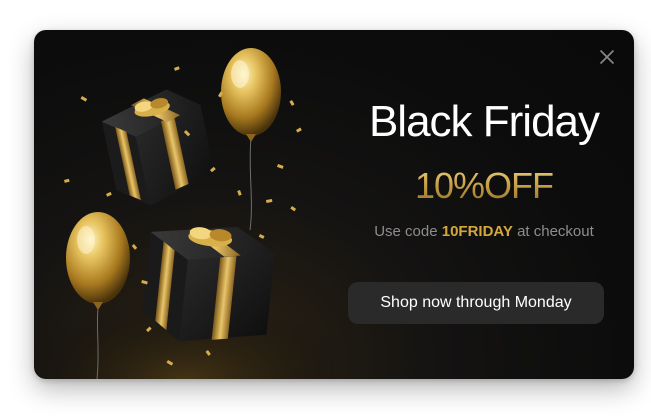 This screenshot has height=417, width=651. Describe the element at coordinates (477, 231) in the screenshot. I see `promo-code: 10FRIDAY` at that location.